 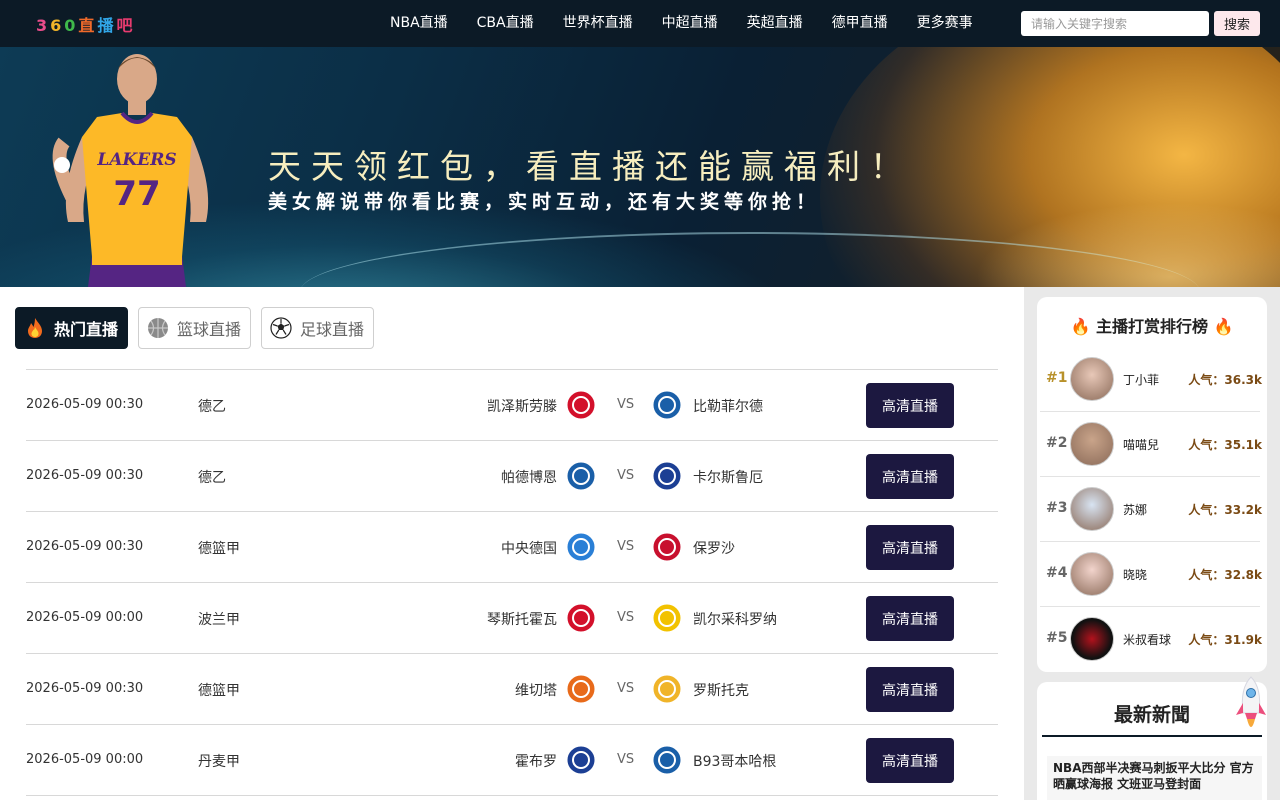 I want to click on logo-char: 吧, so click(x=126, y=25).